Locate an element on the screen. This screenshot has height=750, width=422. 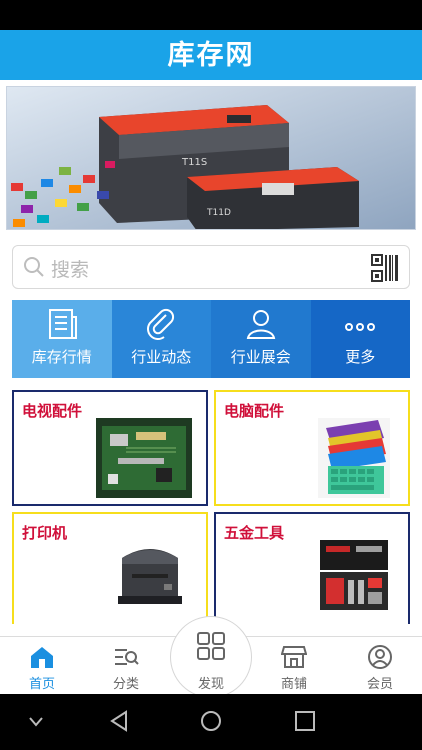
tab-label: 首页 is located at coordinates (41, 684).